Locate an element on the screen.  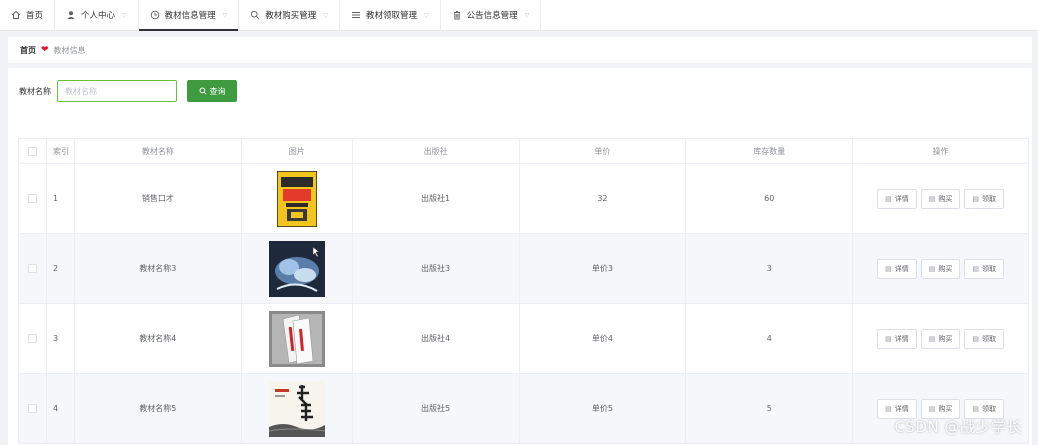
row-price: 单价3 is located at coordinates (603, 269).